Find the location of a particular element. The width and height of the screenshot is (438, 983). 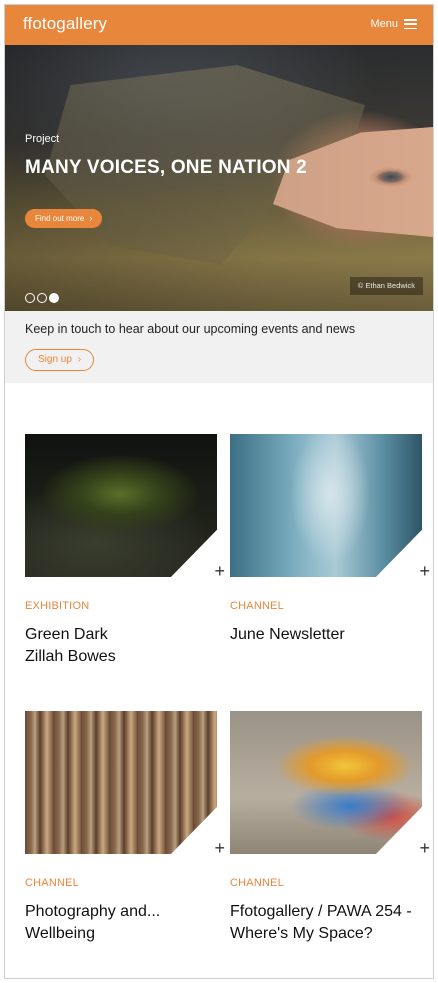

menu-button: Menu is located at coordinates (393, 24).